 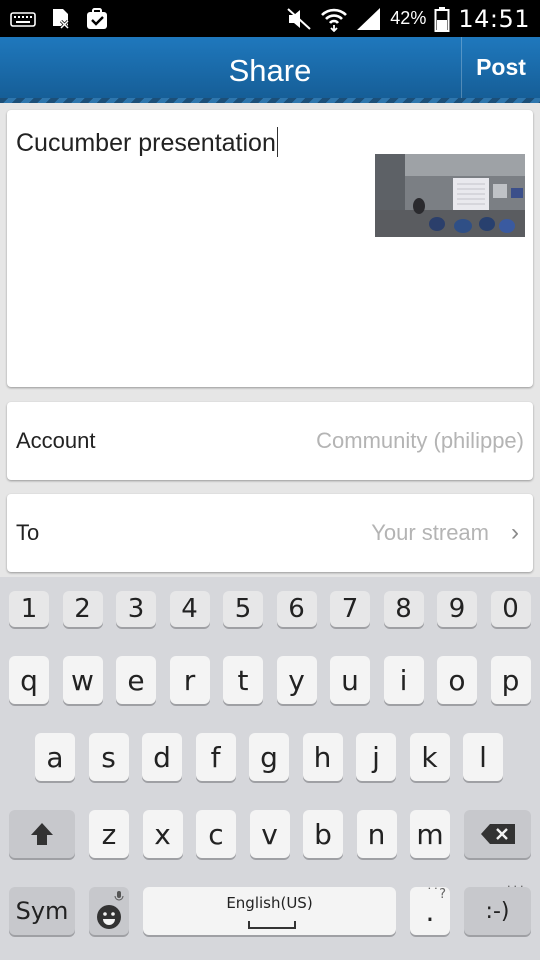 I want to click on space-bar-icon, so click(x=271, y=925).